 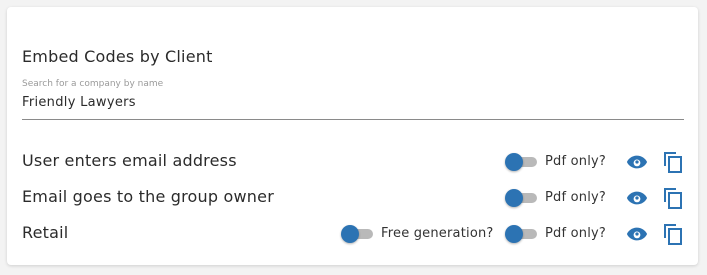 I want to click on row-label: User enters email address, so click(x=129, y=160).